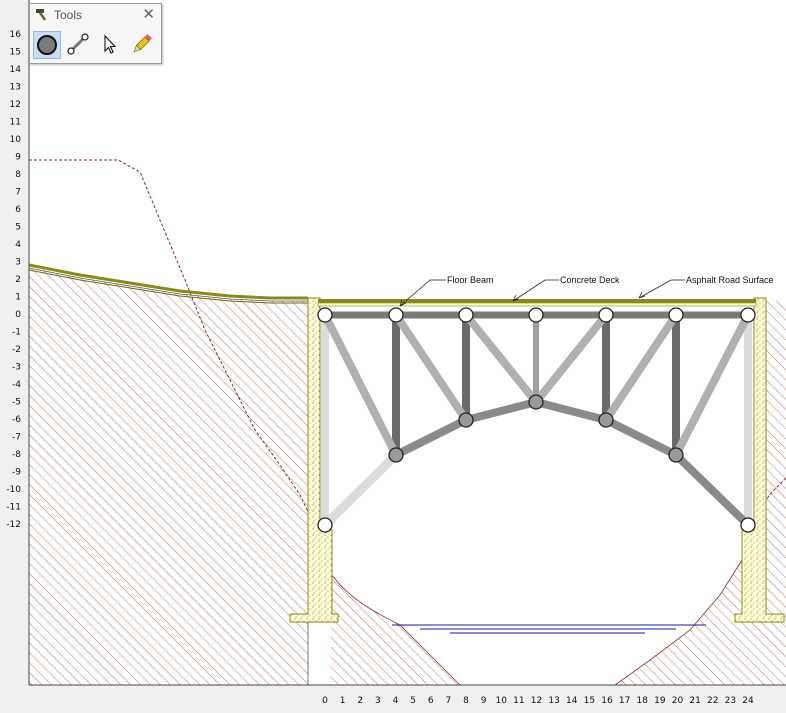 The height and width of the screenshot is (713, 786). I want to click on x-axis-label: 17, so click(624, 701).